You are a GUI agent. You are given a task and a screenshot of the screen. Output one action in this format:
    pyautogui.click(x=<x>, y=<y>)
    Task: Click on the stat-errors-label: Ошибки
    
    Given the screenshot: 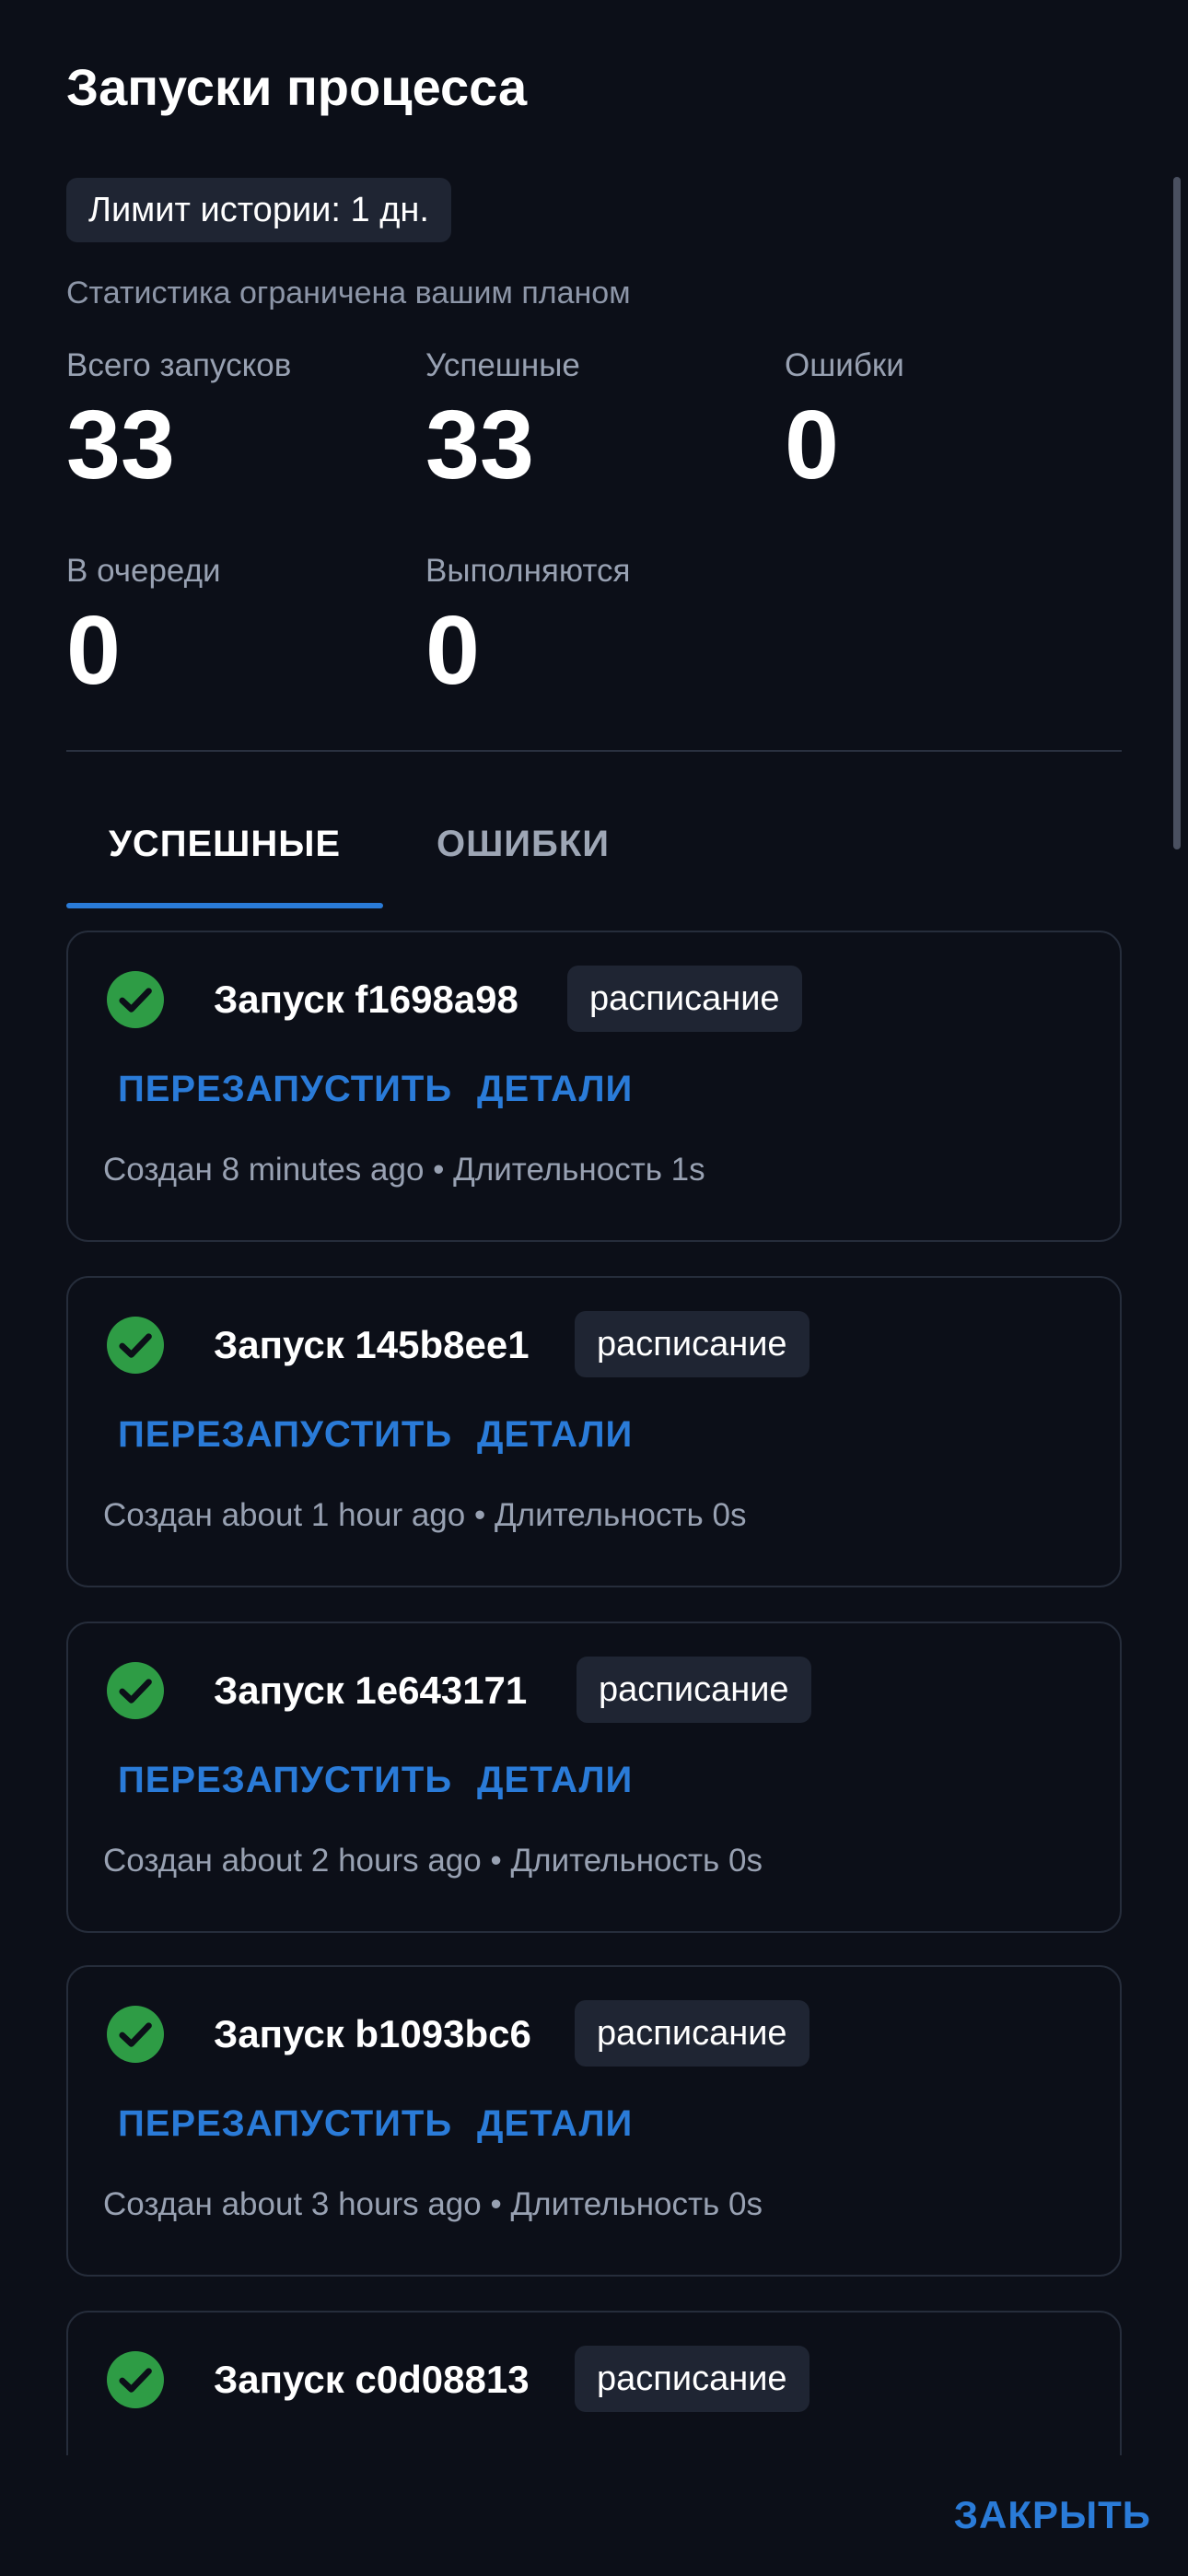 What is the action you would take?
    pyautogui.click(x=844, y=365)
    